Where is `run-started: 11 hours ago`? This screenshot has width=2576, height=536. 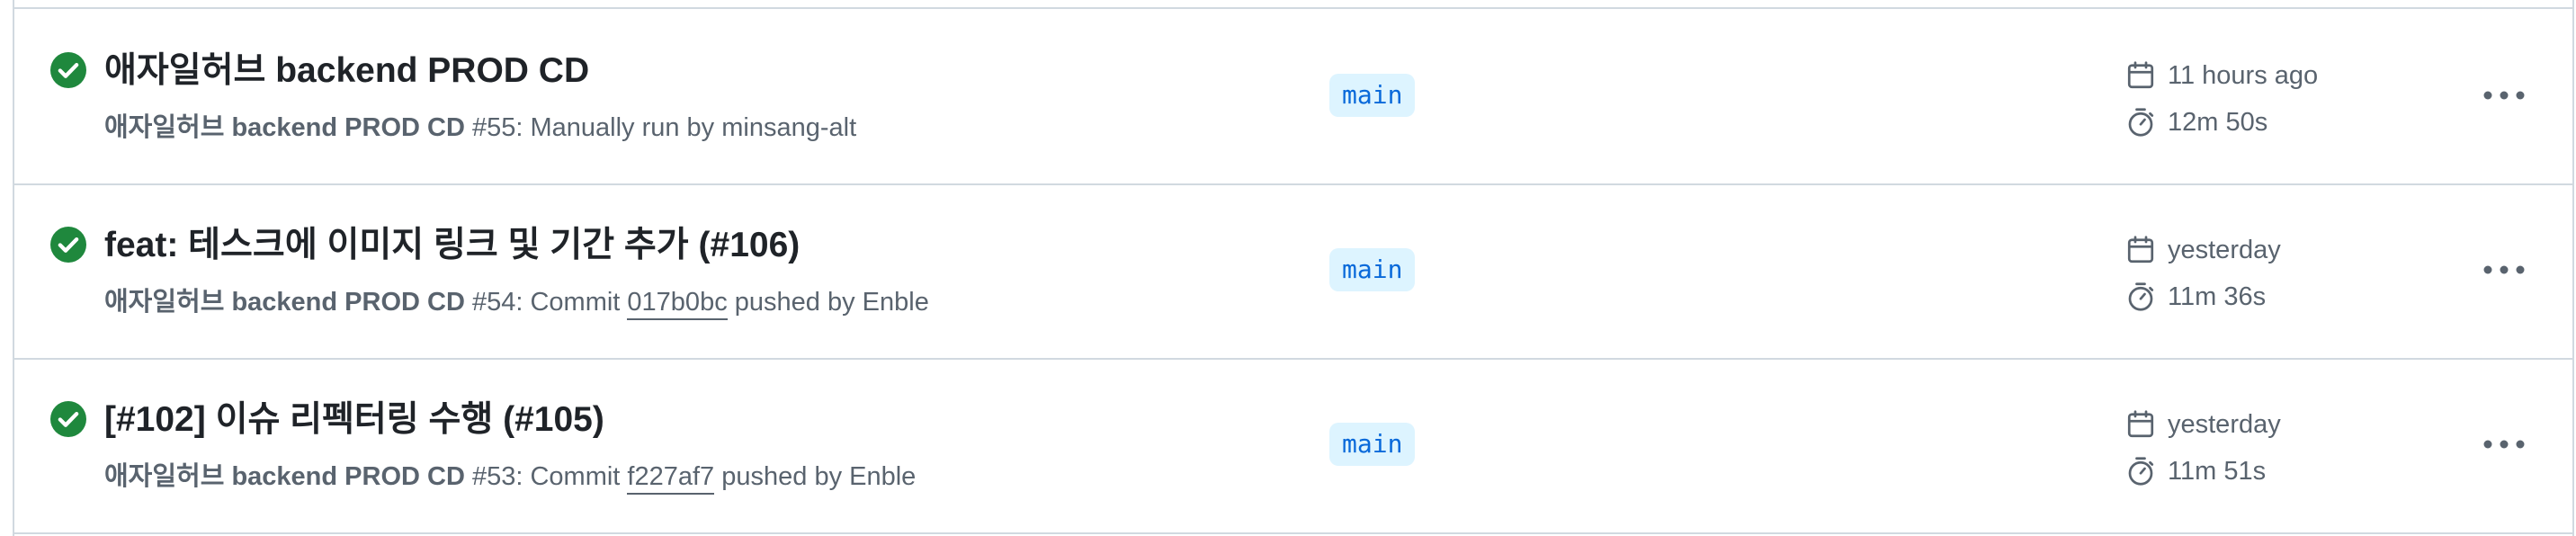
run-started: 11 hours ago is located at coordinates (2221, 75).